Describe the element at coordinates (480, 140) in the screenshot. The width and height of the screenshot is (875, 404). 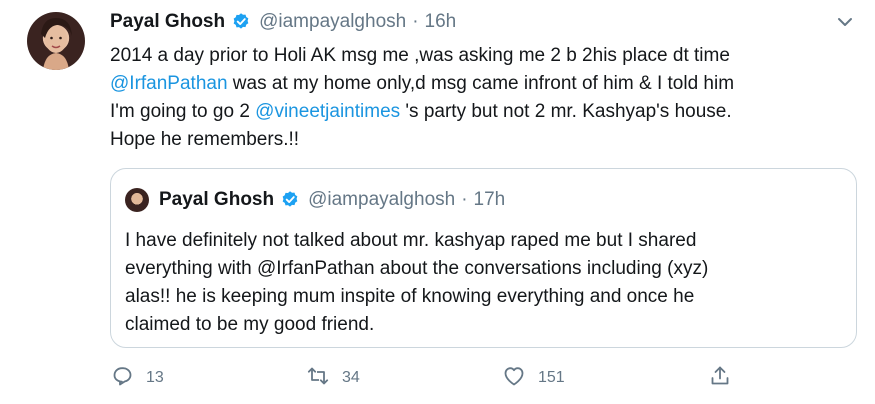
I see `tweet-text-line: Hope he remembers.!!` at that location.